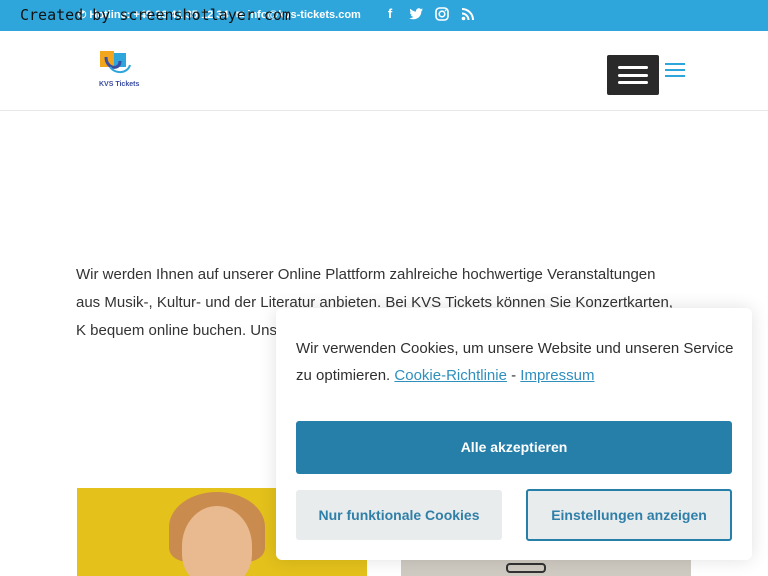 This screenshot has height=576, width=768. I want to click on facebook-icon: f, so click(390, 14).